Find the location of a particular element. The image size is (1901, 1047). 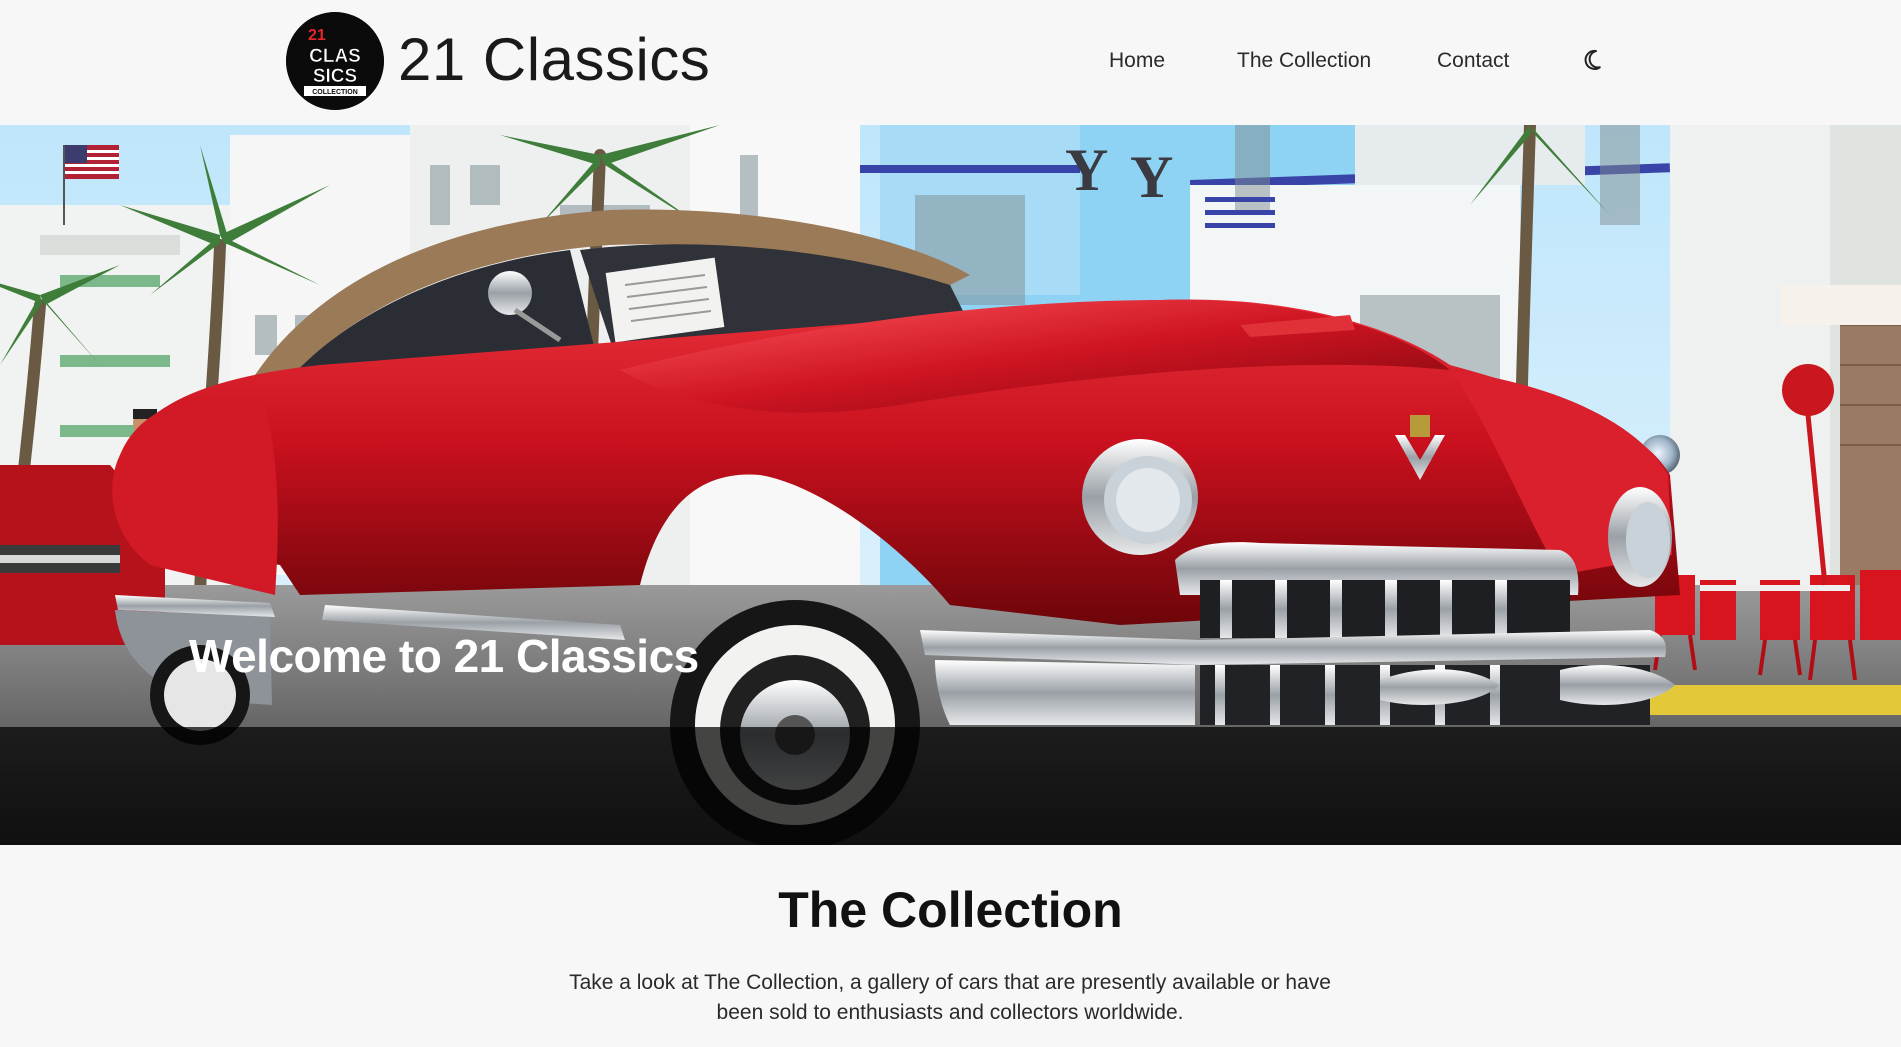

logo-emblem-icon: 21 CLAS SICS COLLECTION is located at coordinates (335, 61).